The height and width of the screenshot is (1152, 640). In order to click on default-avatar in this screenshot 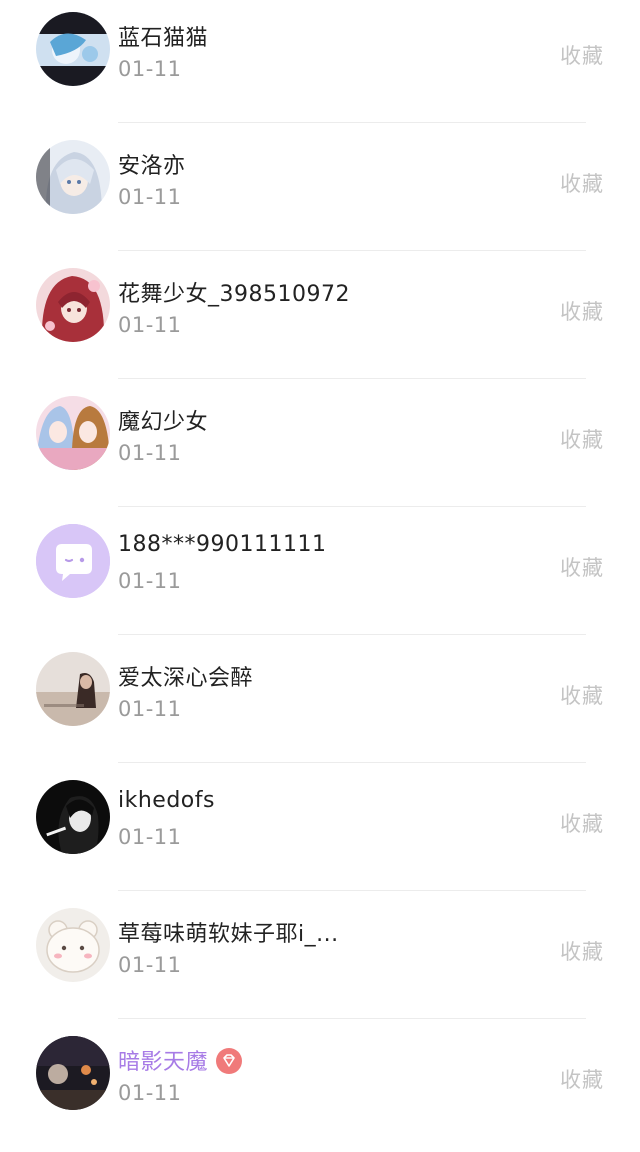, I will do `click(73, 561)`.